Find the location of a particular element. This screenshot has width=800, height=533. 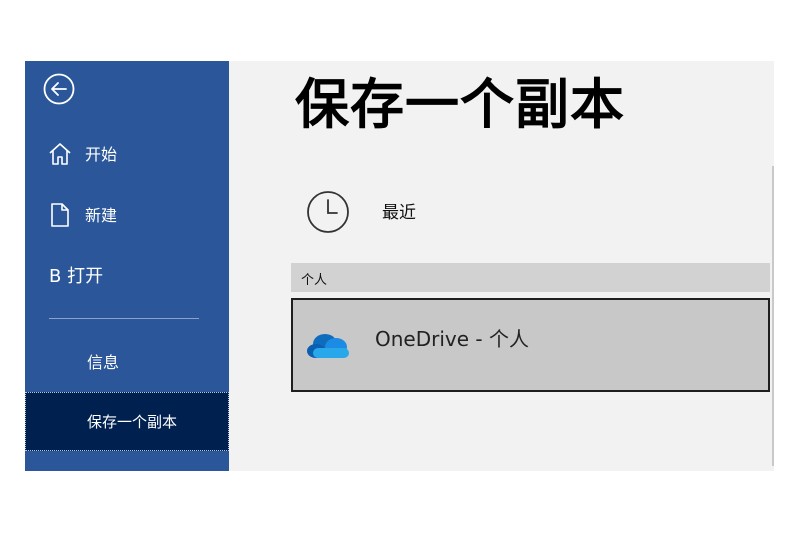

sidebar-item-label: B 打开 is located at coordinates (76, 276).